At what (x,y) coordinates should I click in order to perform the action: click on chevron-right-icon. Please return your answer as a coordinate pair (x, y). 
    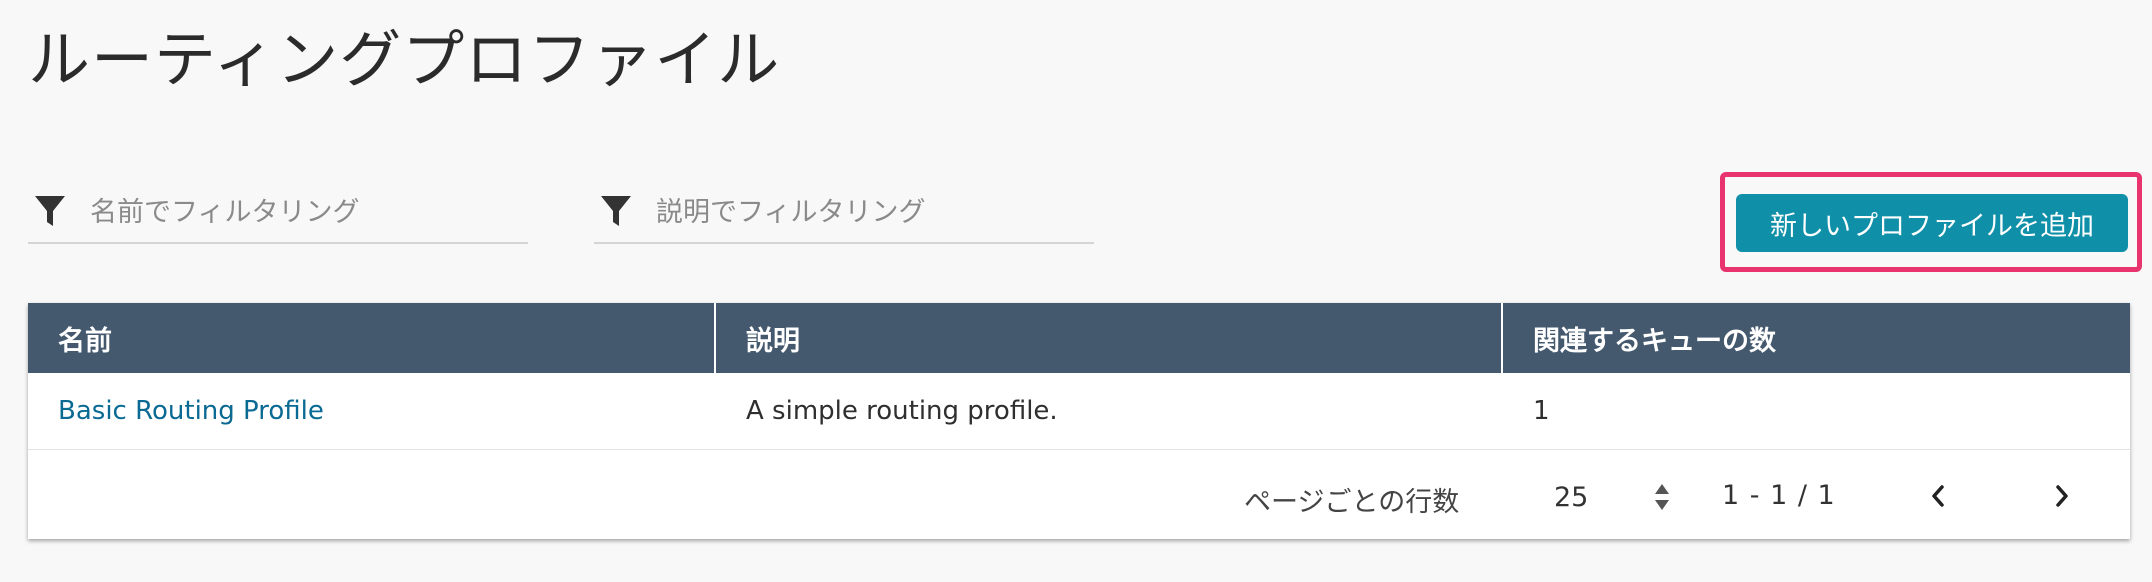
    Looking at the image, I should click on (2062, 496).